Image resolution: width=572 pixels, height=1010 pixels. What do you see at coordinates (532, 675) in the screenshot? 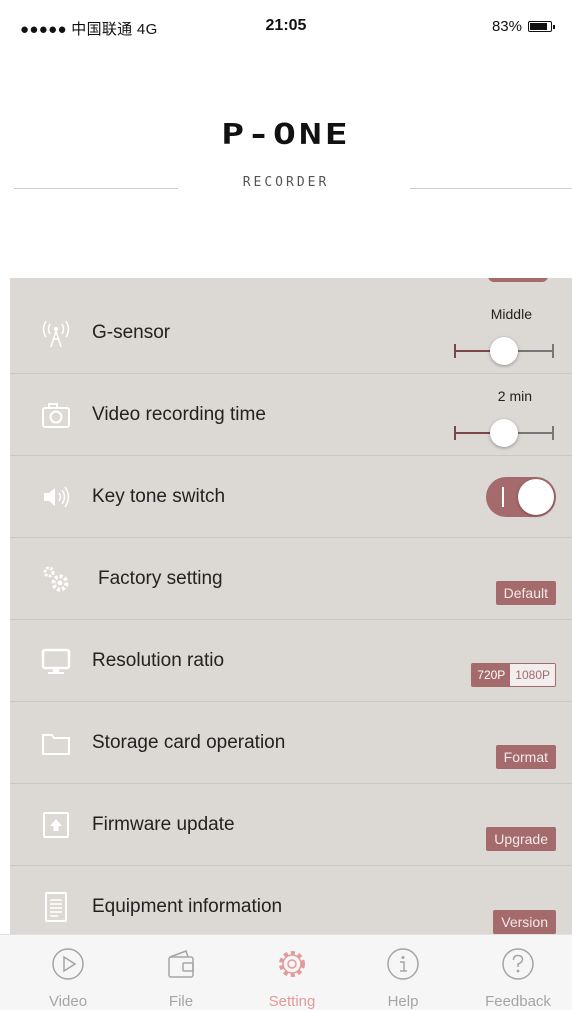
I see `resolution-option-1080p: 1080P` at bounding box center [532, 675].